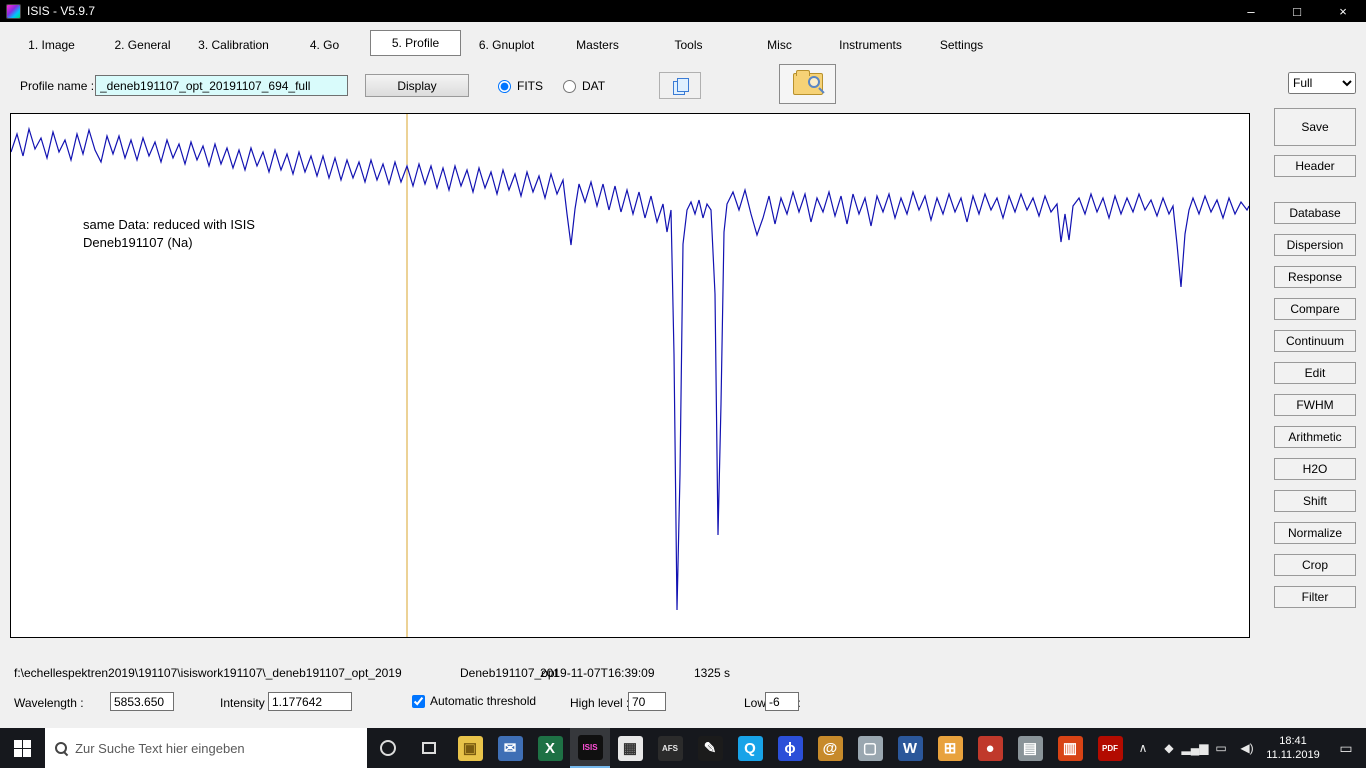  Describe the element at coordinates (221, 85) in the screenshot. I see `profile-name-input` at that location.